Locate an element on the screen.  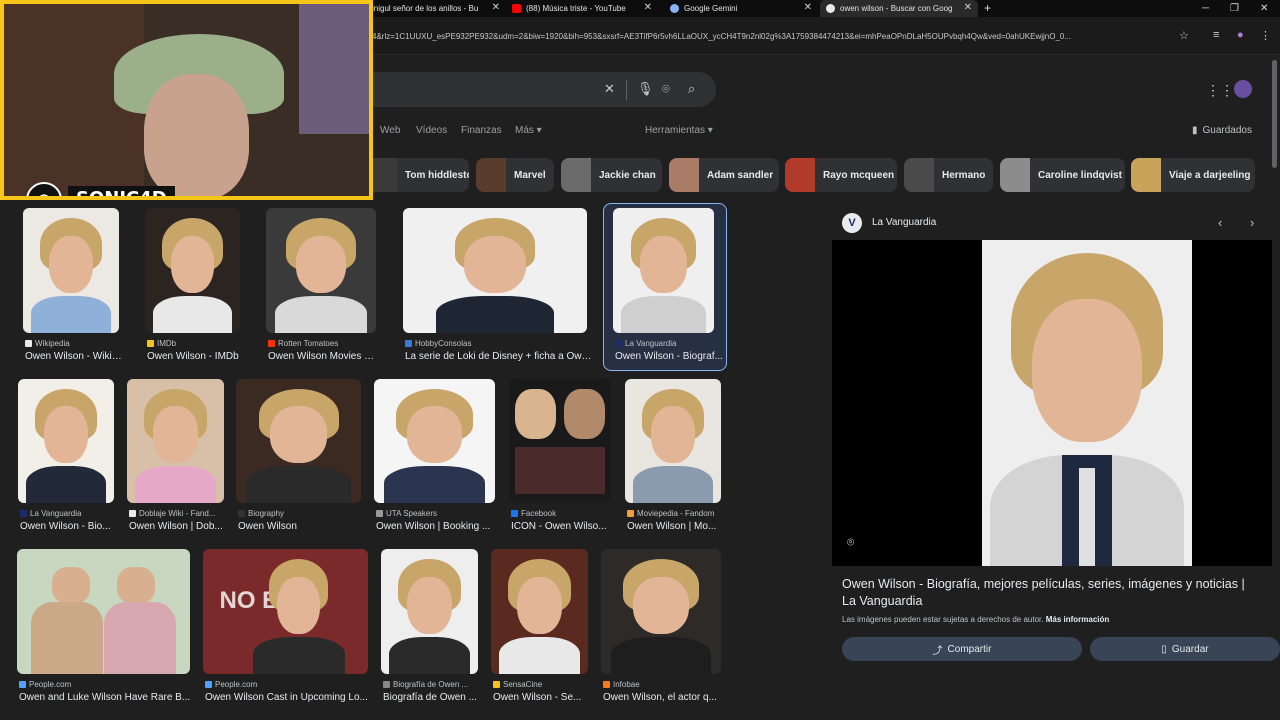
nav-tab-more: Más ▾ is located at coordinates (528, 130).